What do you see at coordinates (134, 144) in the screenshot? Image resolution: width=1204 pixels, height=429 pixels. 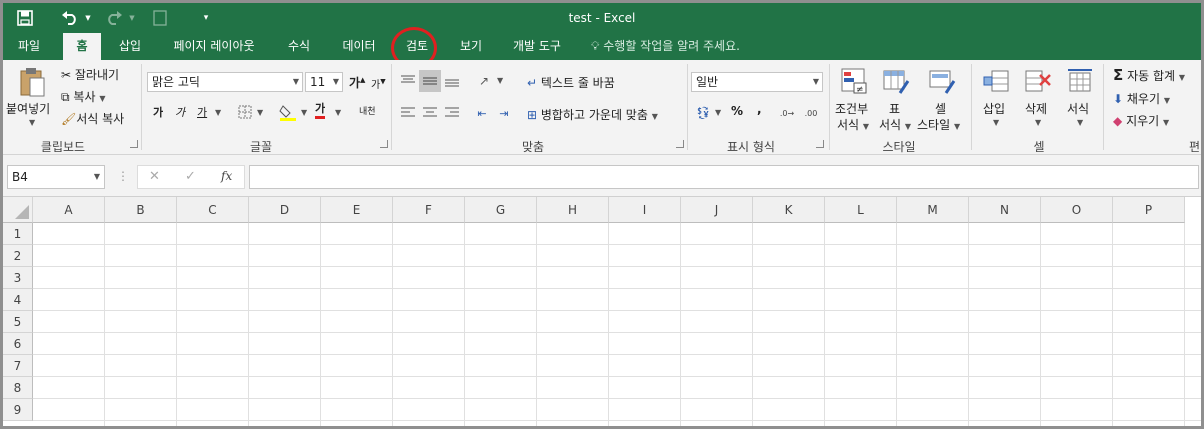 I see `clipboard-launcher-icon` at bounding box center [134, 144].